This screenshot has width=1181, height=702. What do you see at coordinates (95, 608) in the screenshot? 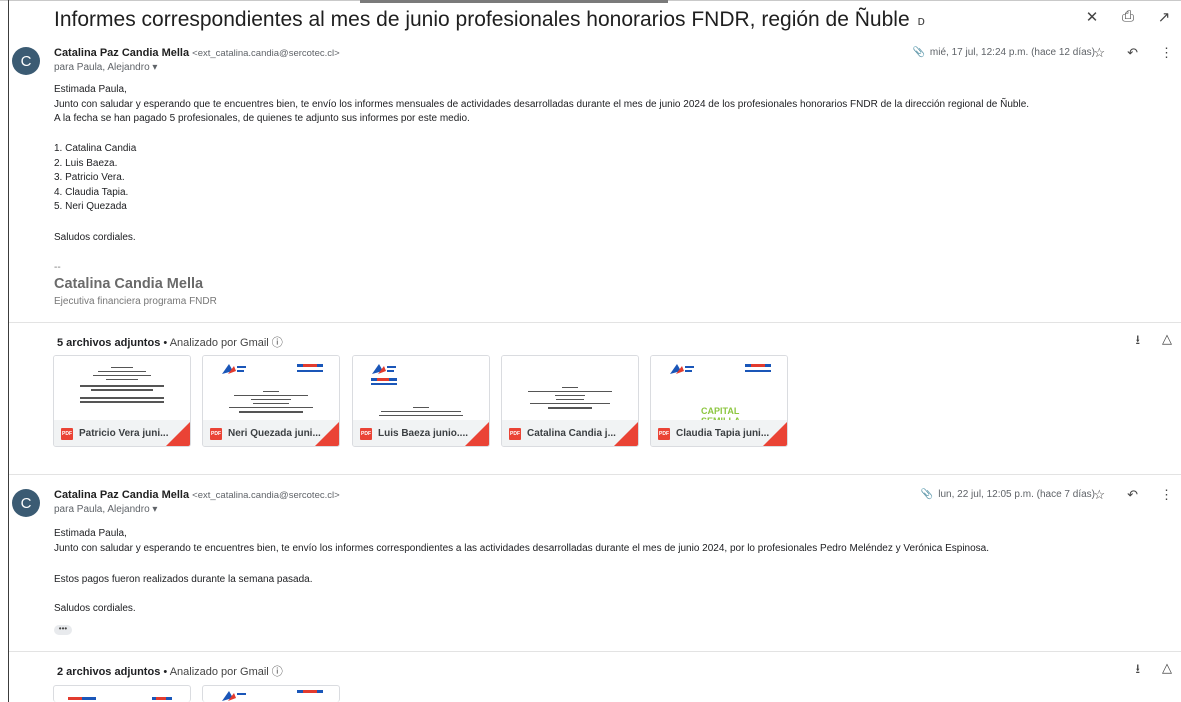
I see `body-line: Saludos cordiales.` at bounding box center [95, 608].